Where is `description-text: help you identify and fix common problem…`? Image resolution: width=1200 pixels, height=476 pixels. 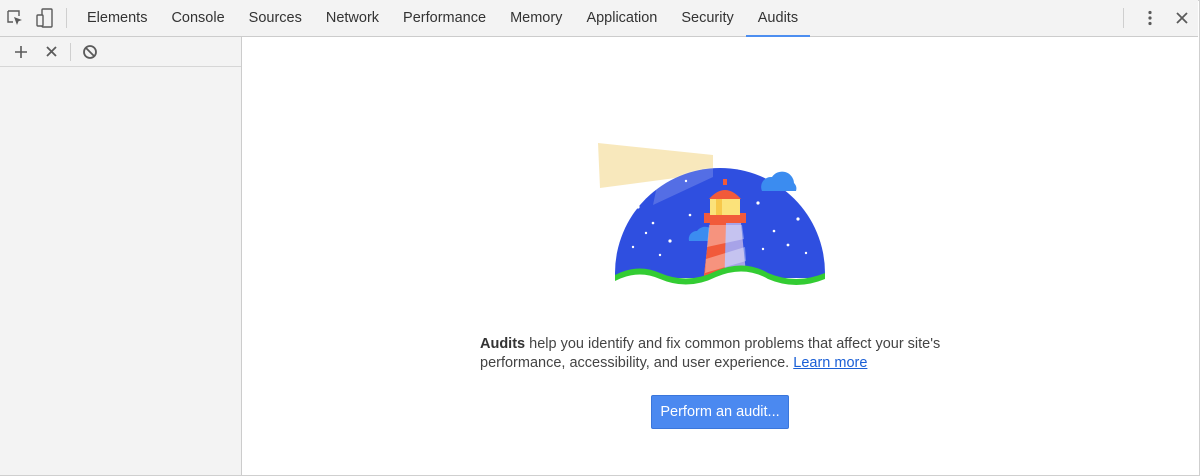 description-text: help you identify and fix common problem… is located at coordinates (710, 353).